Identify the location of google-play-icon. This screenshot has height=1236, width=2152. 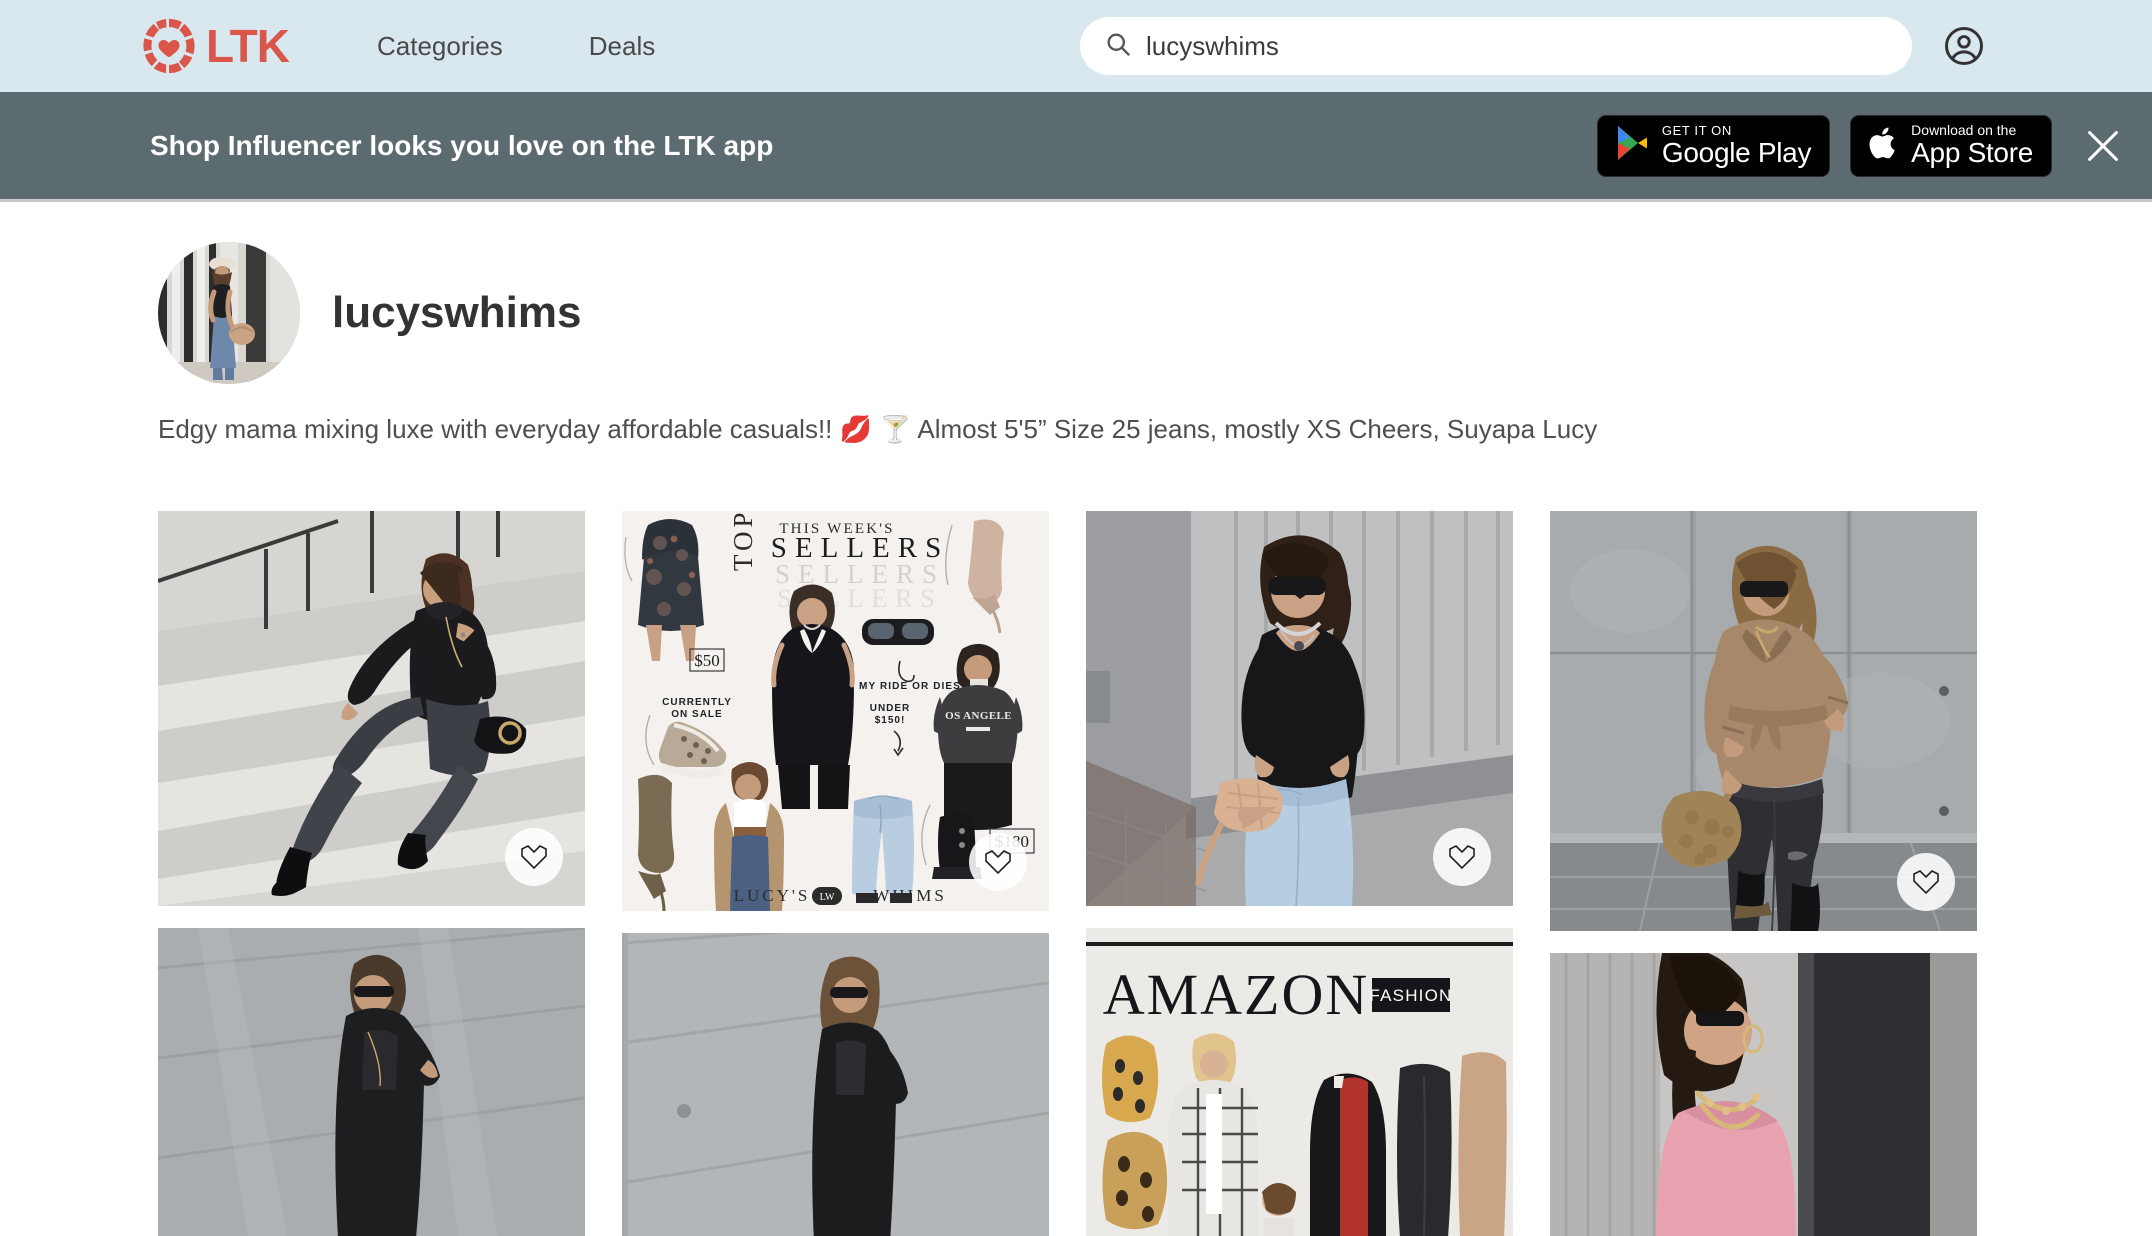
(1633, 145).